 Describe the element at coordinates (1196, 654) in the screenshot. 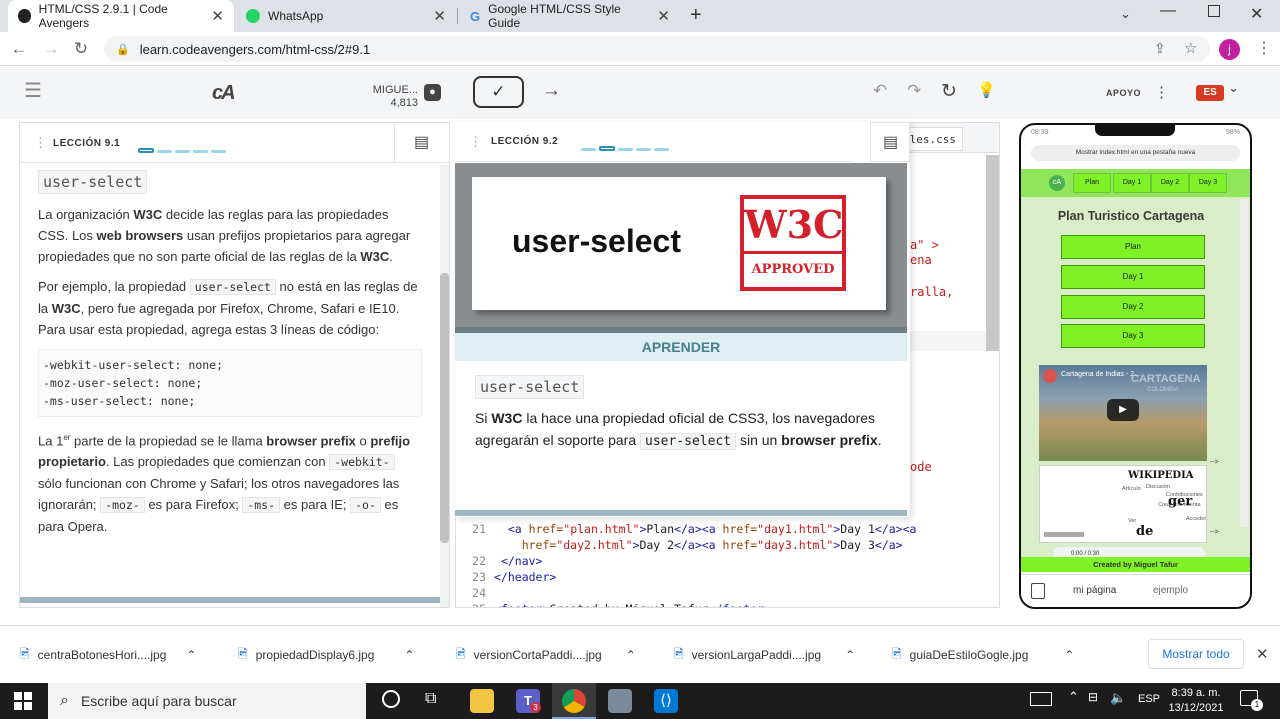

I see `show-all-button: Mostrar todo` at that location.